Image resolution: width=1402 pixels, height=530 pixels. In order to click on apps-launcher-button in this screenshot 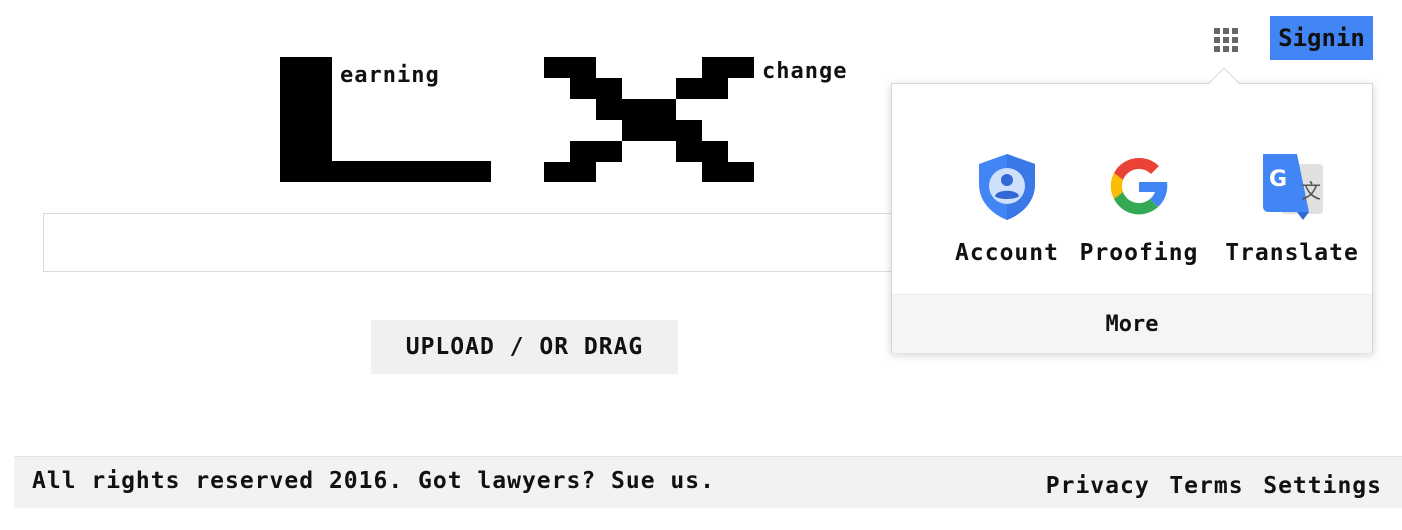, I will do `click(1225, 39)`.